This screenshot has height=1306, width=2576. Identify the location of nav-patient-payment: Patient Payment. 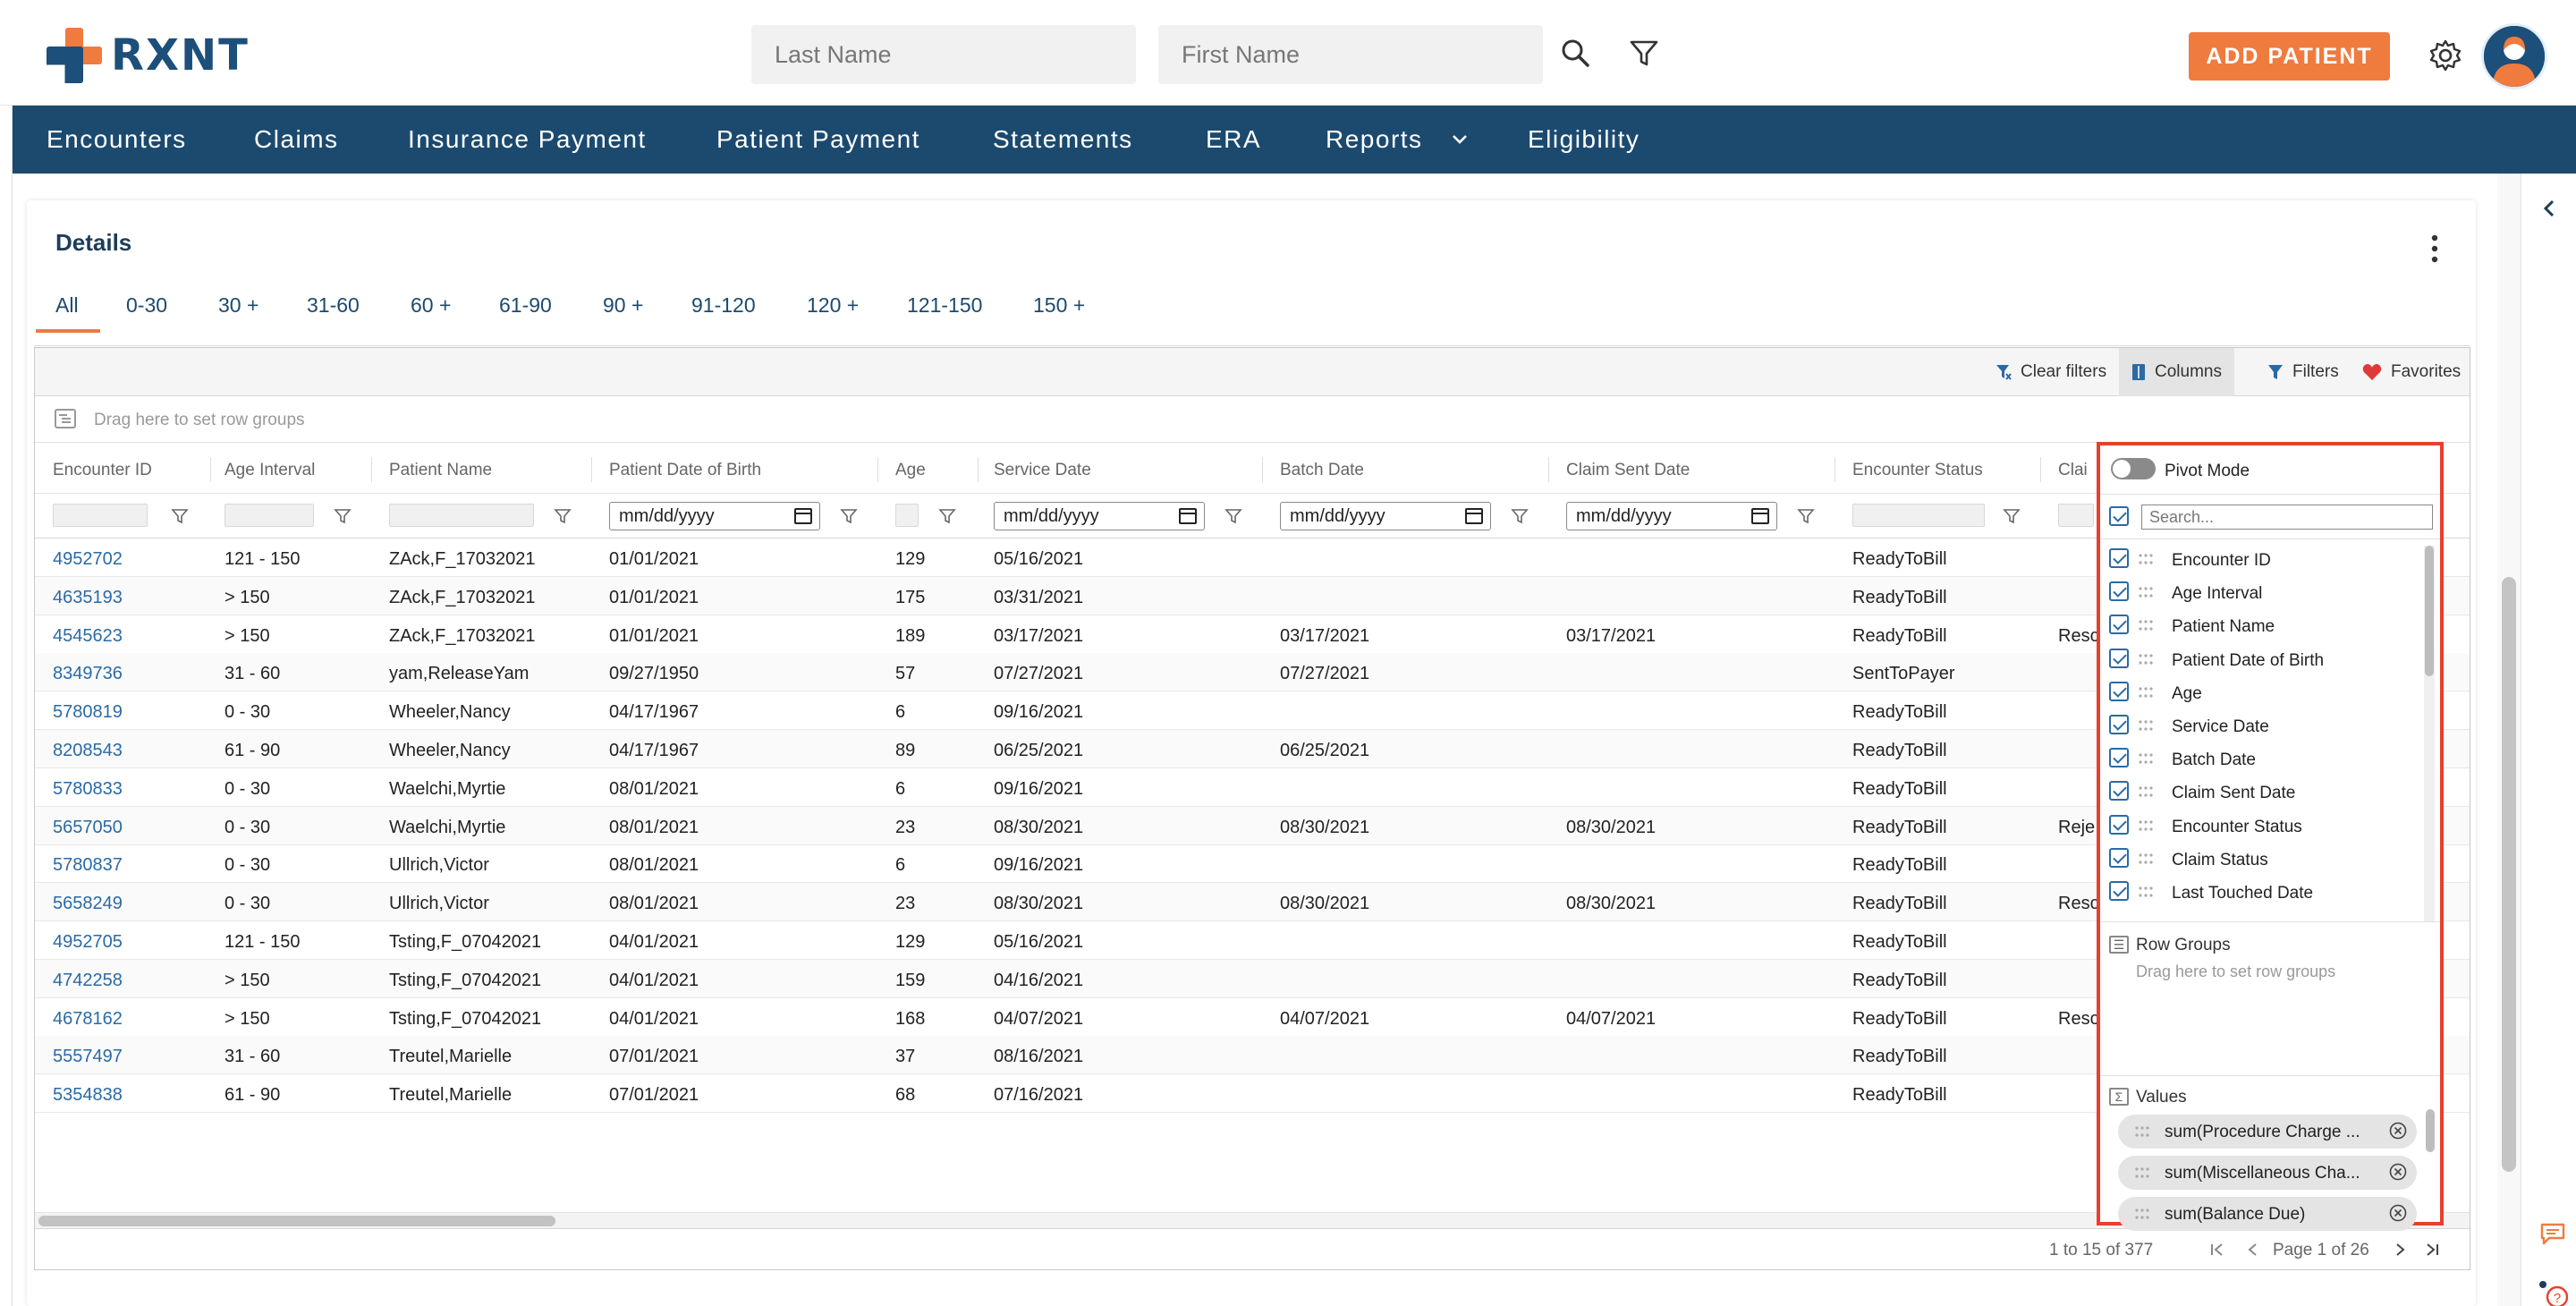
(818, 139).